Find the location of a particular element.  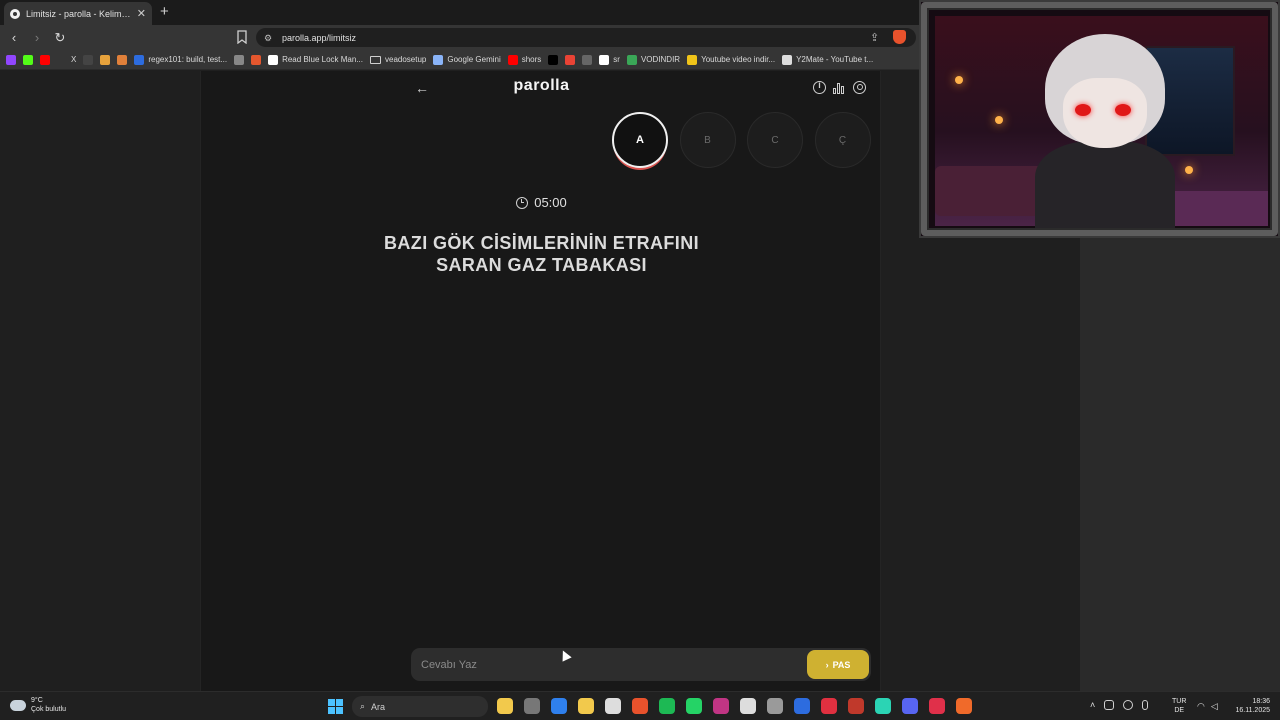

windows-start-icon is located at coordinates (335, 706).